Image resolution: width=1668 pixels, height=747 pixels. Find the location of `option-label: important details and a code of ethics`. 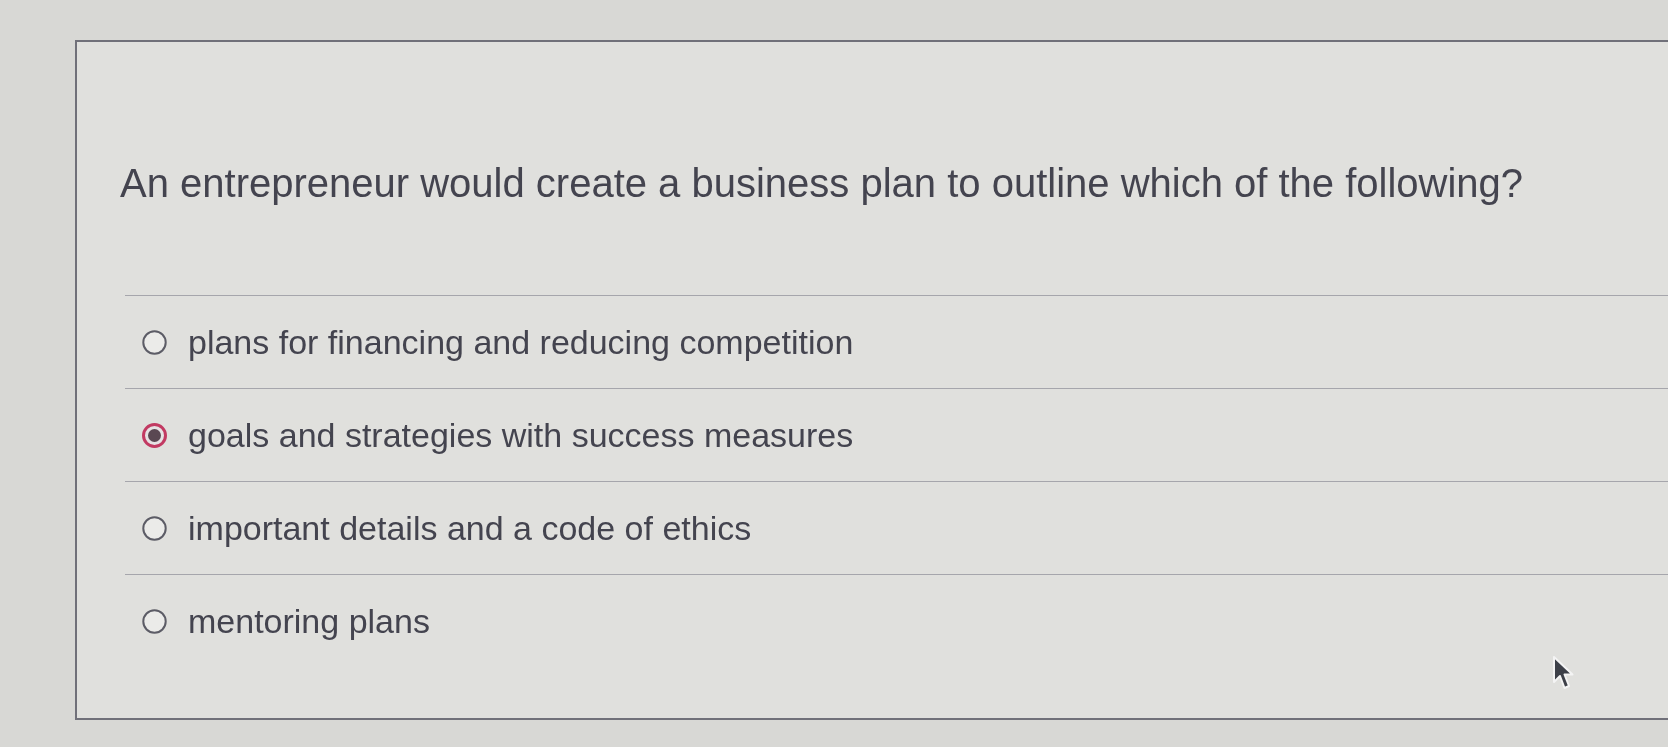

option-label: important details and a code of ethics is located at coordinates (470, 528).